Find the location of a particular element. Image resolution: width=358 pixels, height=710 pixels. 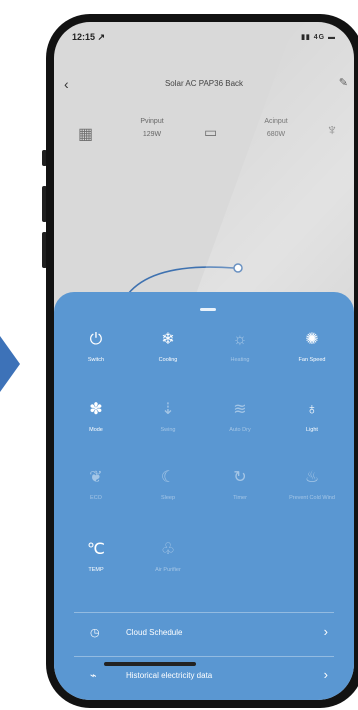

leaf-icon: ❦ is located at coordinates (96, 477).